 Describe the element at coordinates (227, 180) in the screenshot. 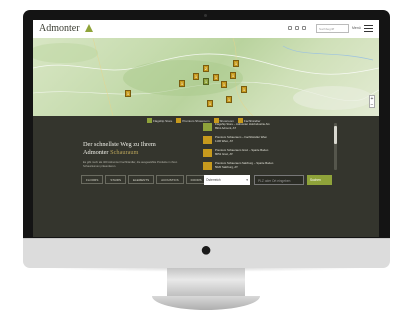

I see `country-select: Österreich ▾` at that location.